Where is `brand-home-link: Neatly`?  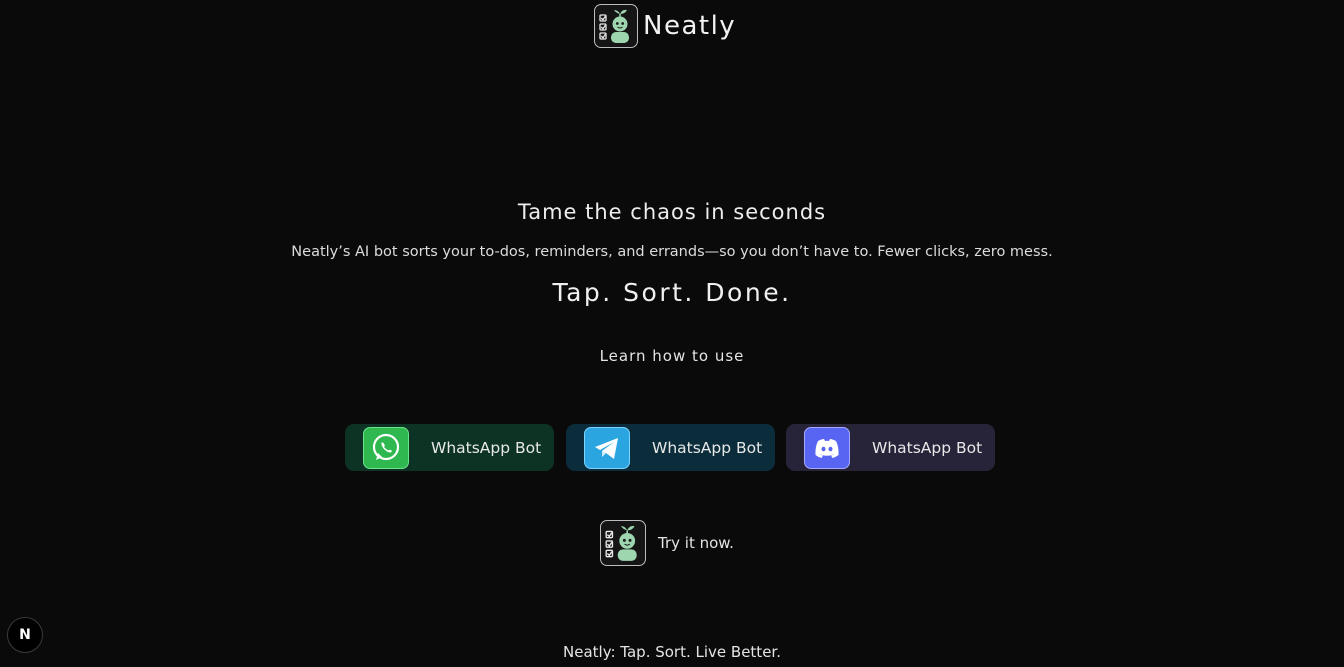
brand-home-link: Neatly is located at coordinates (665, 26).